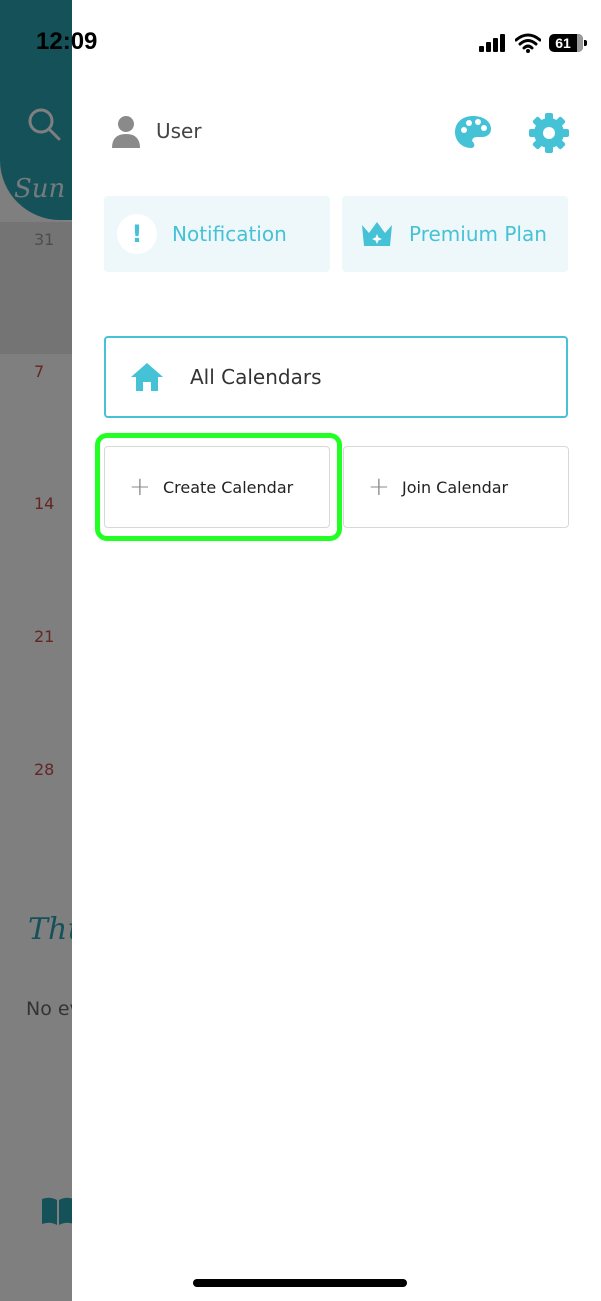  I want to click on notification-label: Notification, so click(229, 234).